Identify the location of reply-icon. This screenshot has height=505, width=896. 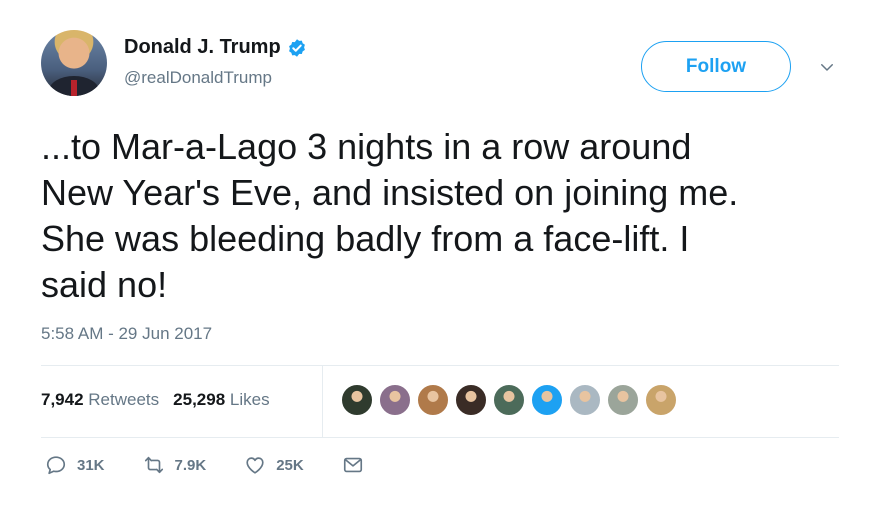
(56, 465).